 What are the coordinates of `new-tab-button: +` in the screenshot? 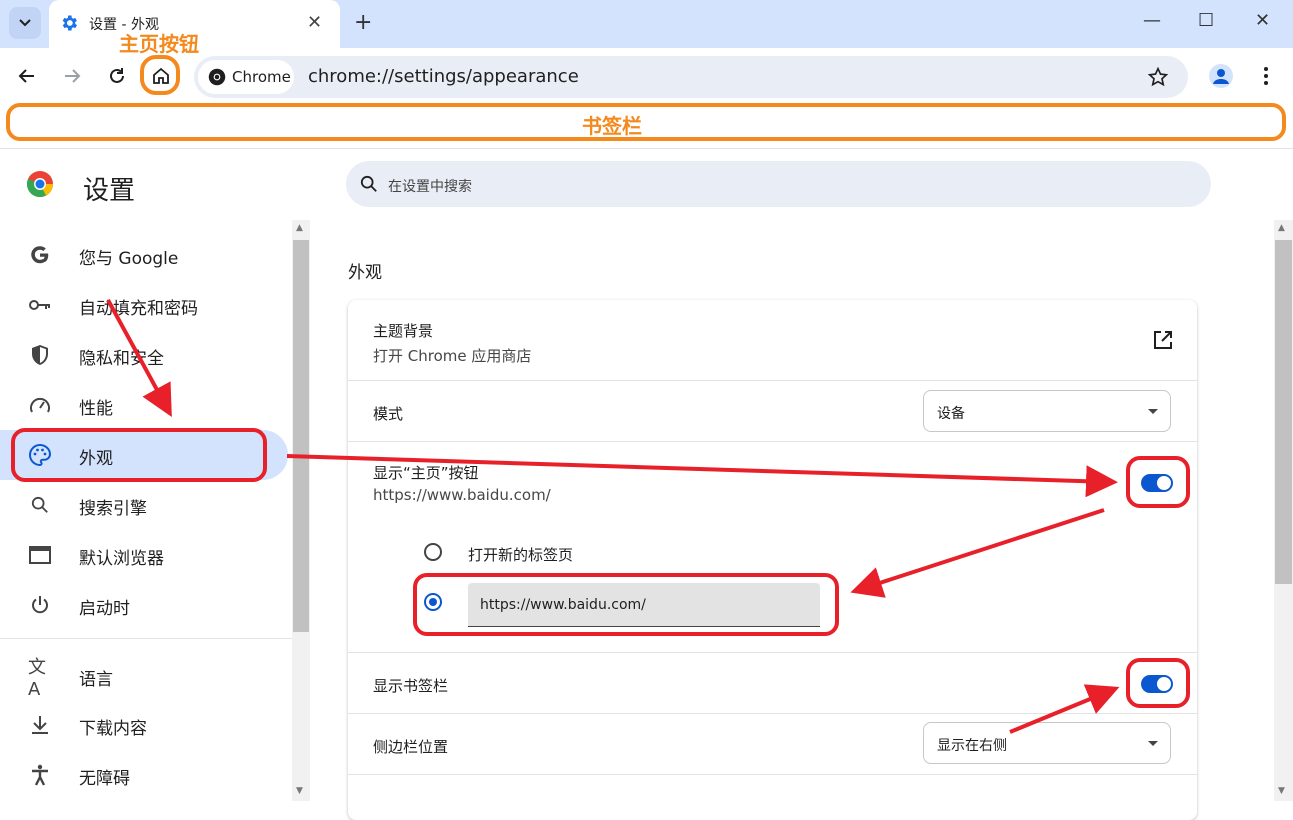 It's located at (363, 22).